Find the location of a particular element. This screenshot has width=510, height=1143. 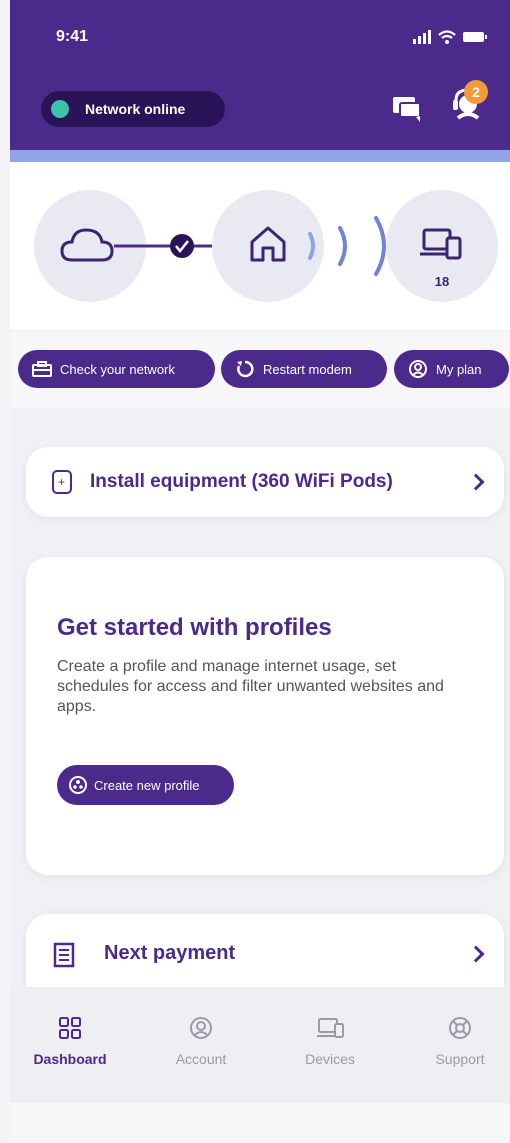

network-status-pill: Network online is located at coordinates (133, 109).